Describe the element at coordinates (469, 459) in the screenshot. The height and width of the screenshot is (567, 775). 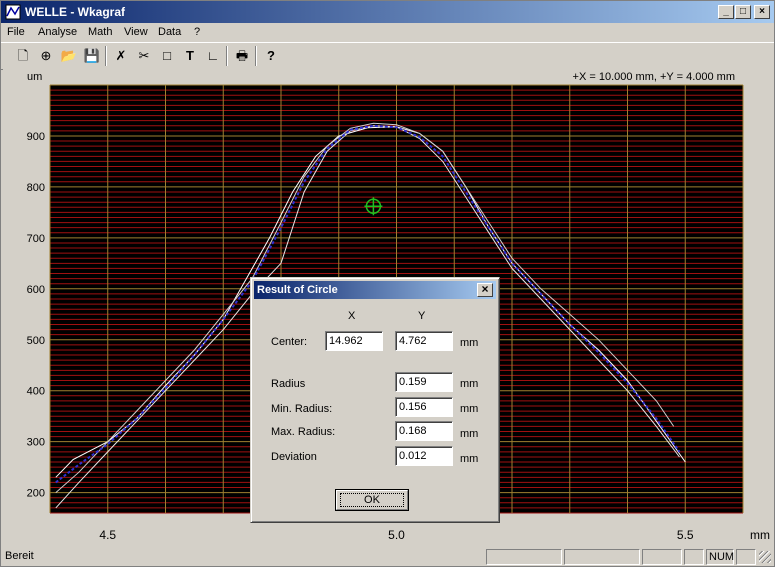
I see `deviation-unit: mm` at that location.